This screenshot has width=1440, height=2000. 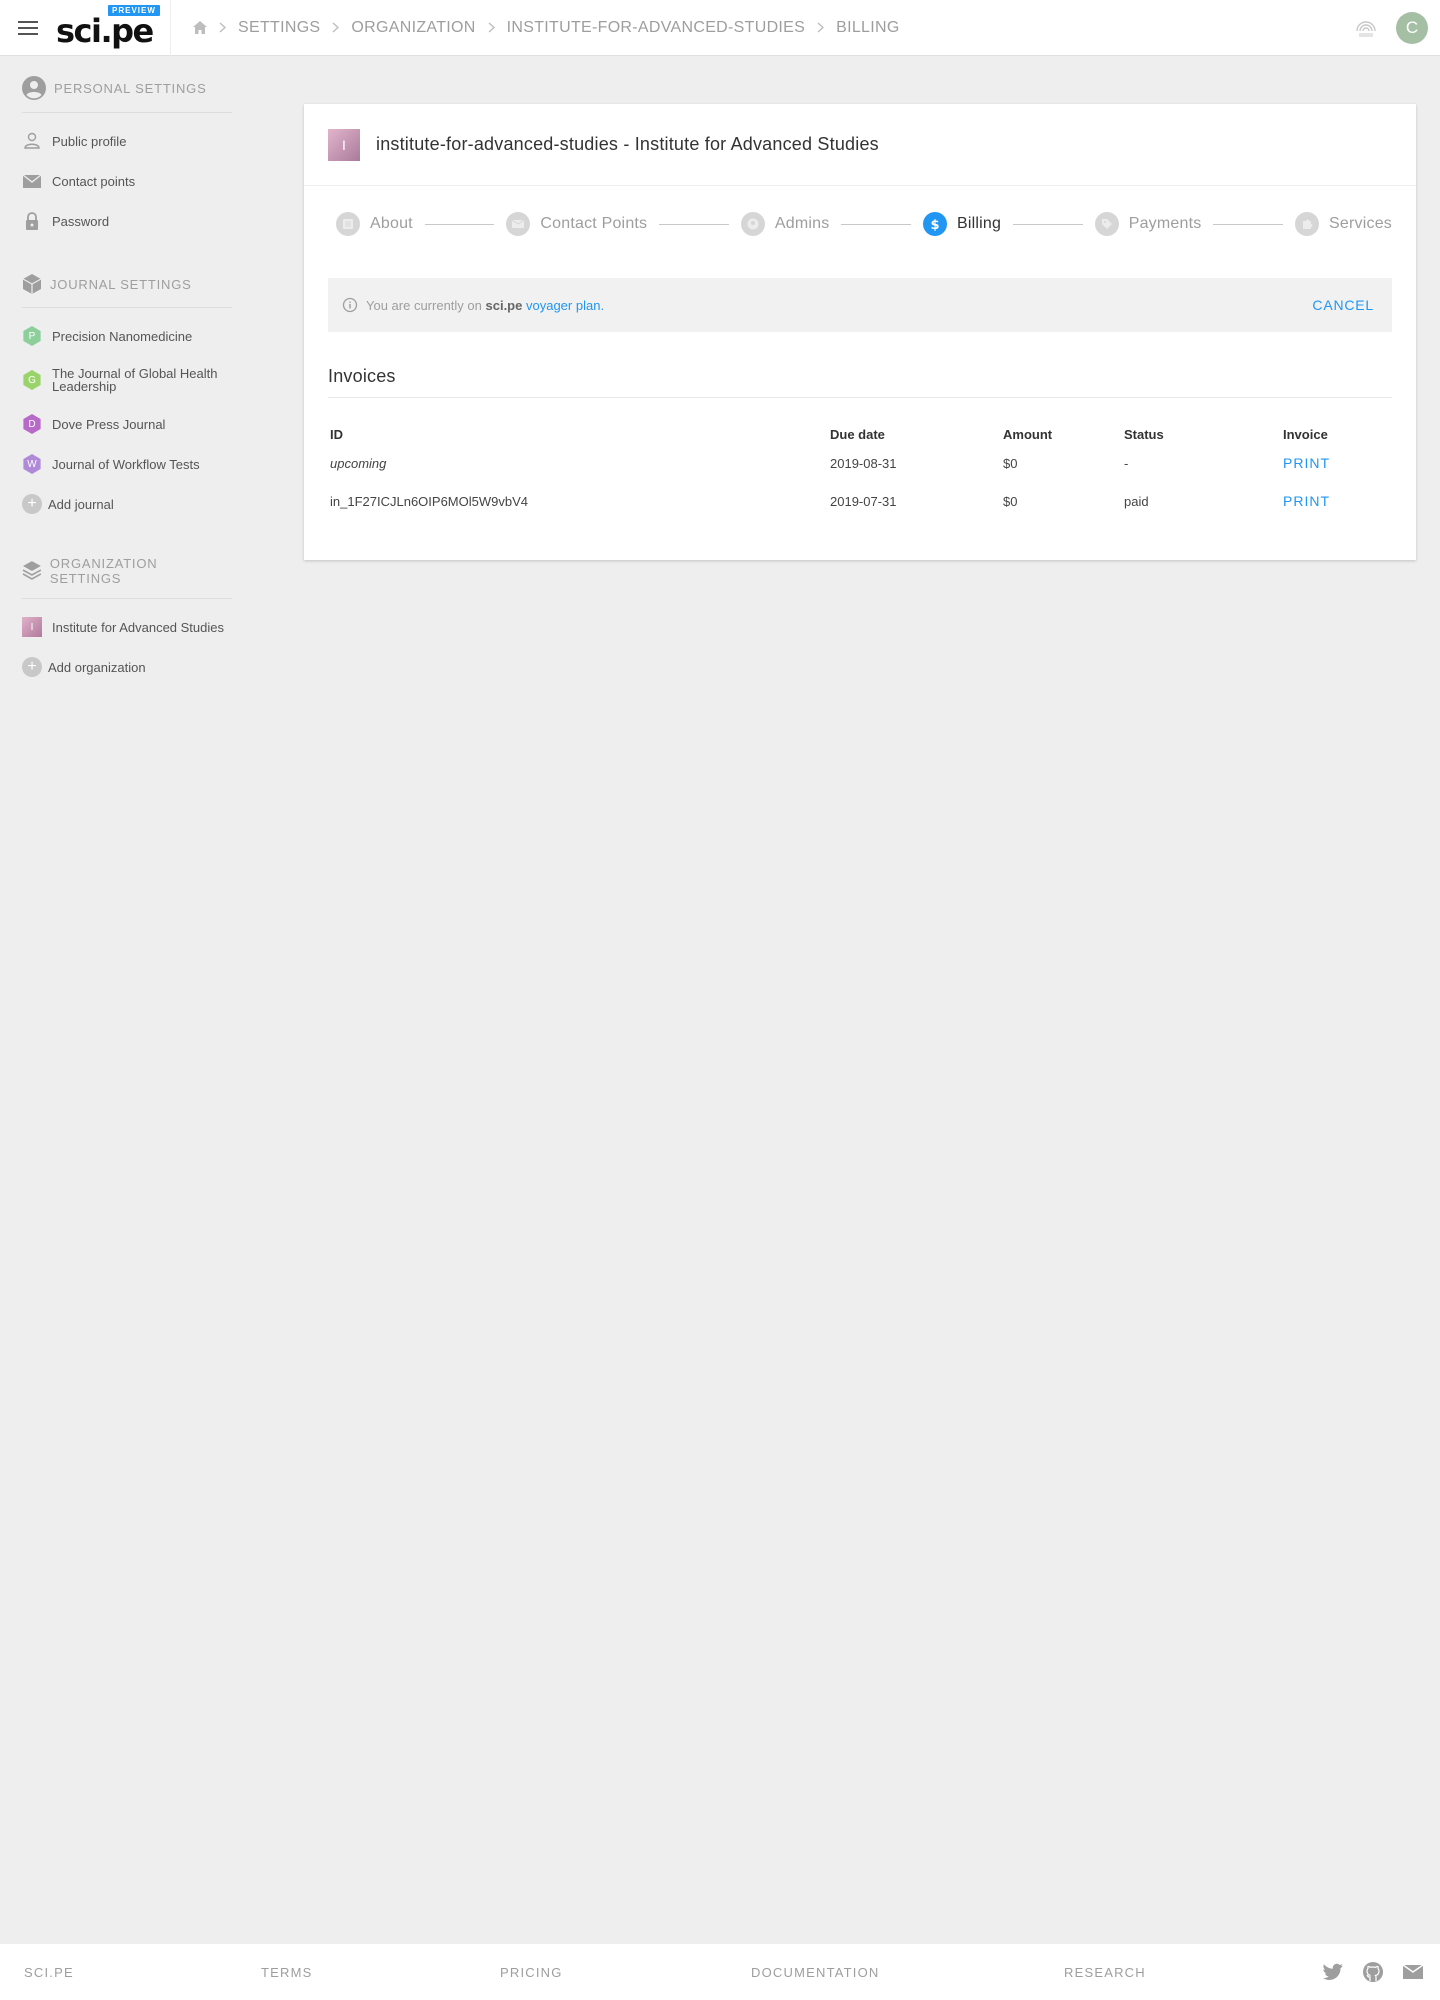 What do you see at coordinates (1412, 28) in the screenshot?
I see `user-avatar: C` at bounding box center [1412, 28].